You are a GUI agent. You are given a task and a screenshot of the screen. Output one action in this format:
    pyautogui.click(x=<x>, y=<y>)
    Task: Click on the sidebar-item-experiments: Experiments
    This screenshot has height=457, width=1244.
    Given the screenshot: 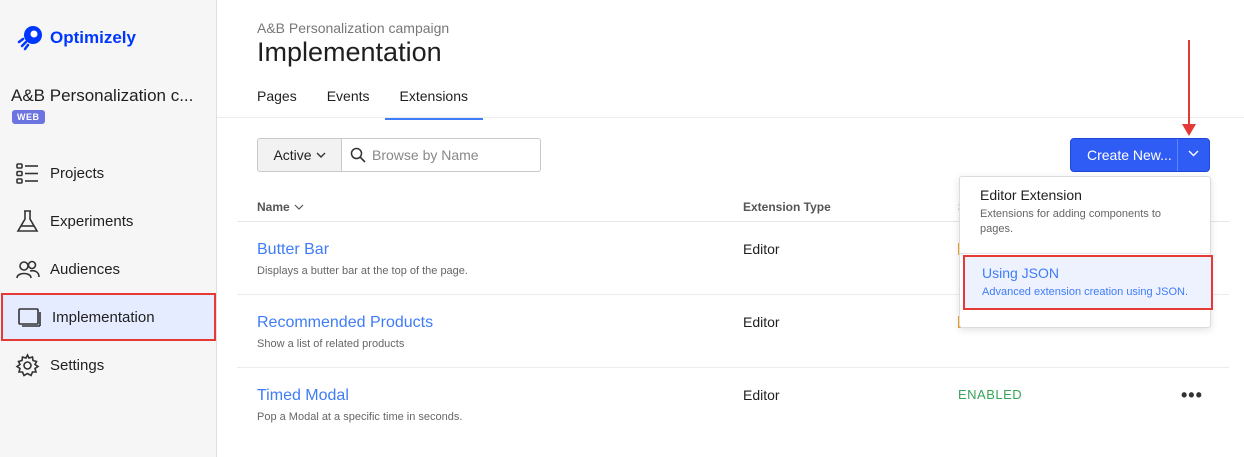 What is the action you would take?
    pyautogui.click(x=108, y=221)
    